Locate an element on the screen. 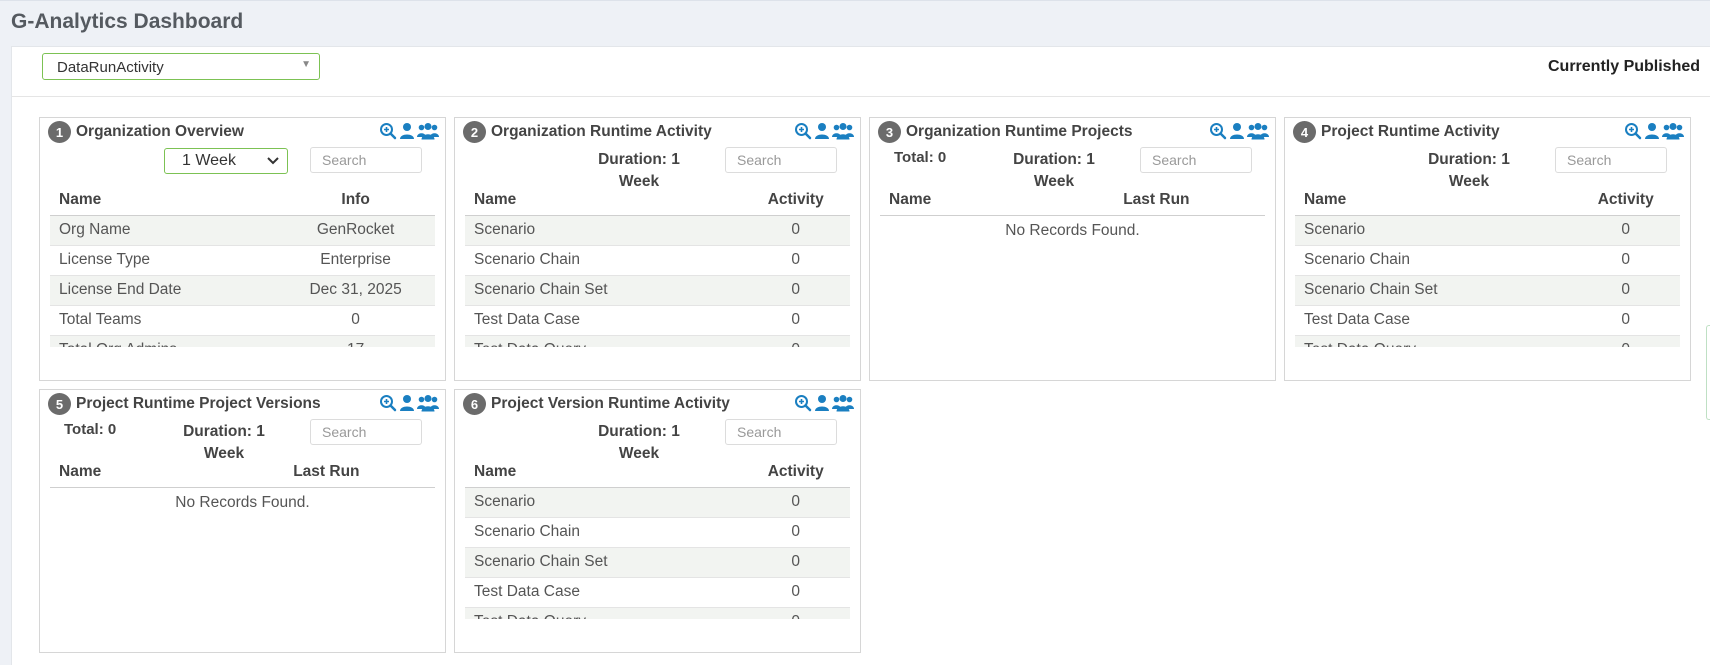 This screenshot has width=1710, height=665. app-title: G-Analytics Dashboard is located at coordinates (127, 21).